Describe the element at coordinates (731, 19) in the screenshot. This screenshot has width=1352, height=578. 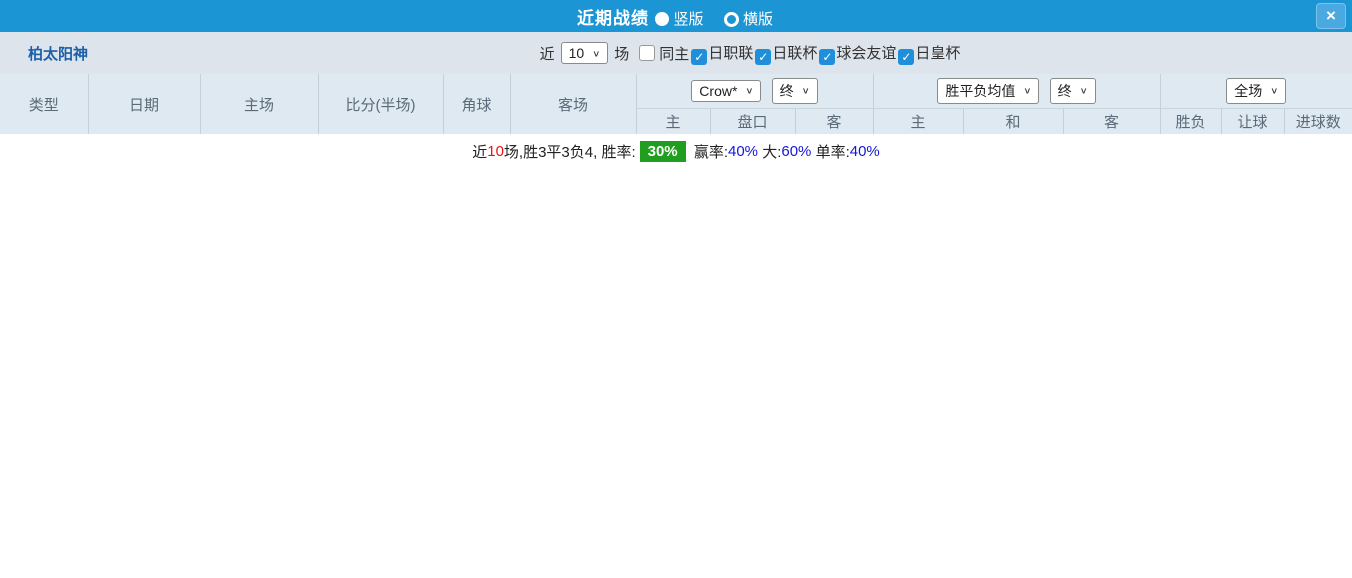
I see `radio-horizontal-layout` at that location.